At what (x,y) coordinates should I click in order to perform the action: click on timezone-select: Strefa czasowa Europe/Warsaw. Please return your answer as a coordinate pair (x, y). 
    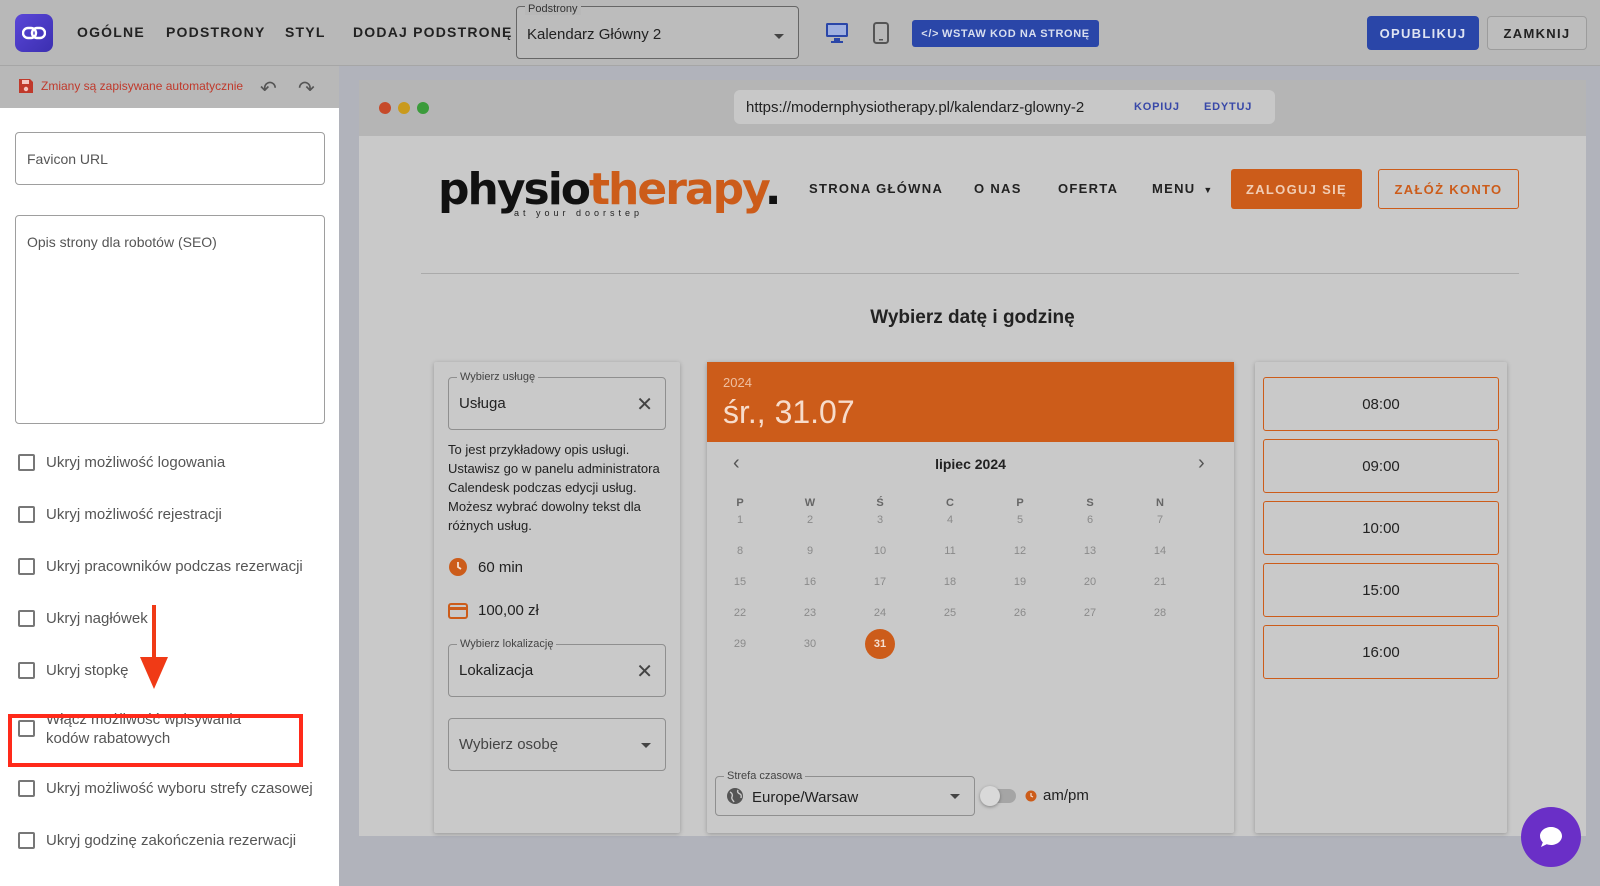
    Looking at the image, I should click on (845, 793).